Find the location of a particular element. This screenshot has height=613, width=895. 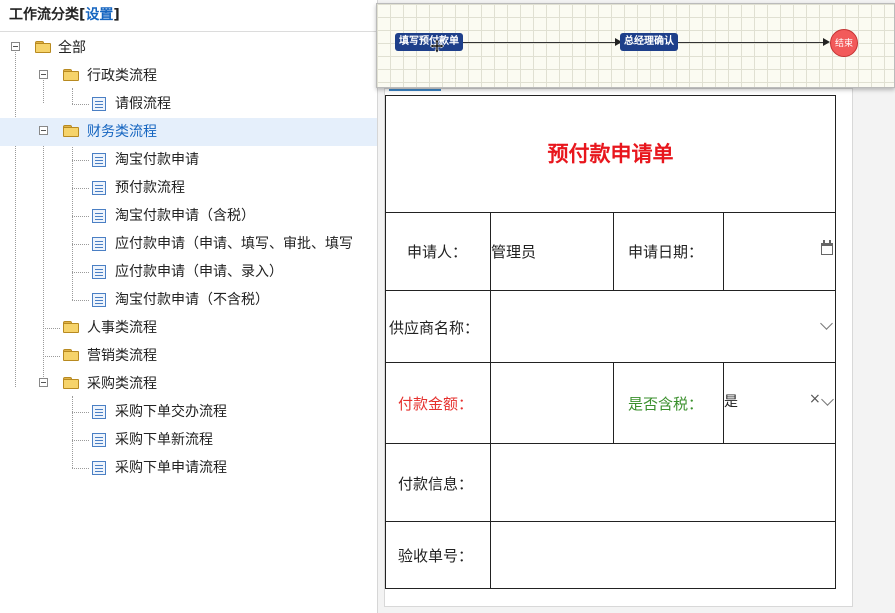

flow-node-end: 结束 is located at coordinates (844, 43).